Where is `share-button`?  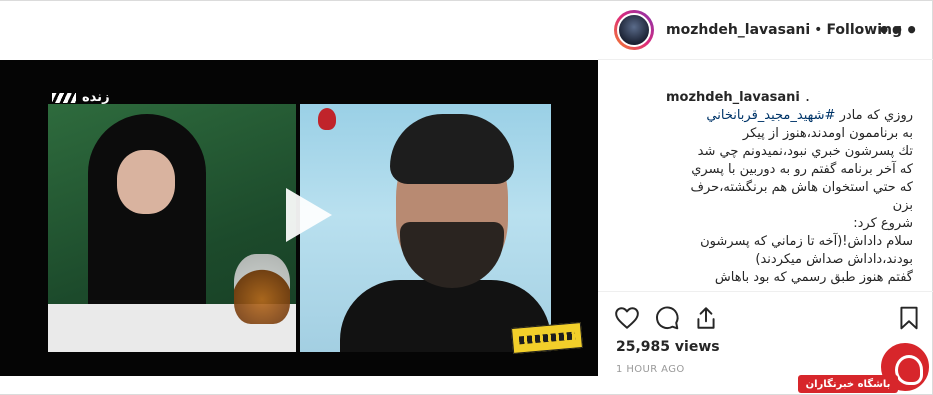
share-button is located at coordinates (707, 319).